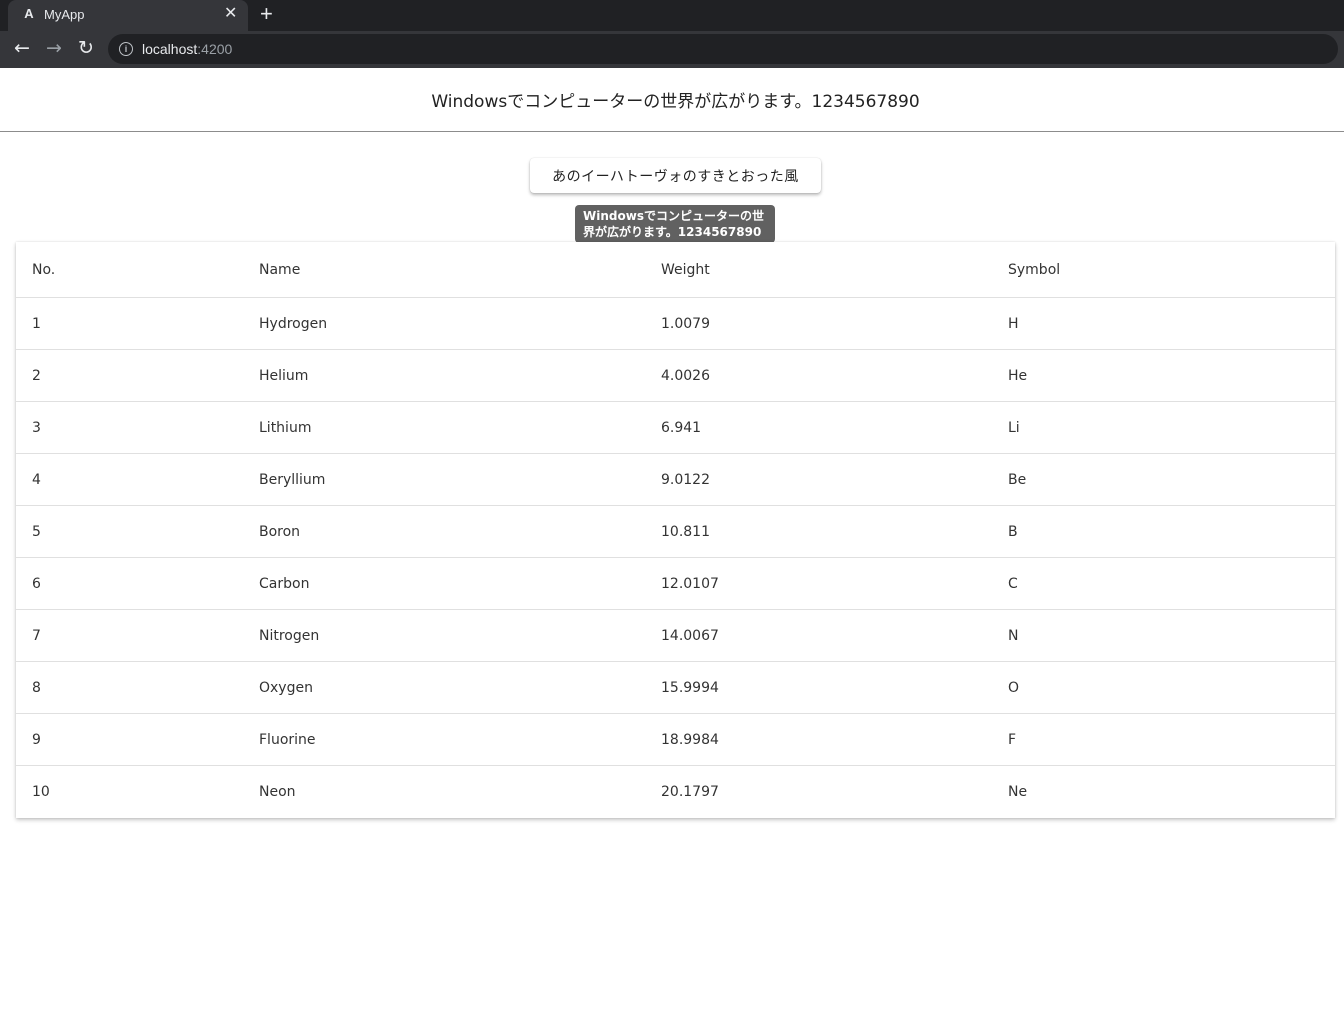 The height and width of the screenshot is (1036, 1344). Describe the element at coordinates (444, 687) in the screenshot. I see `cell-name: Oxygen` at that location.